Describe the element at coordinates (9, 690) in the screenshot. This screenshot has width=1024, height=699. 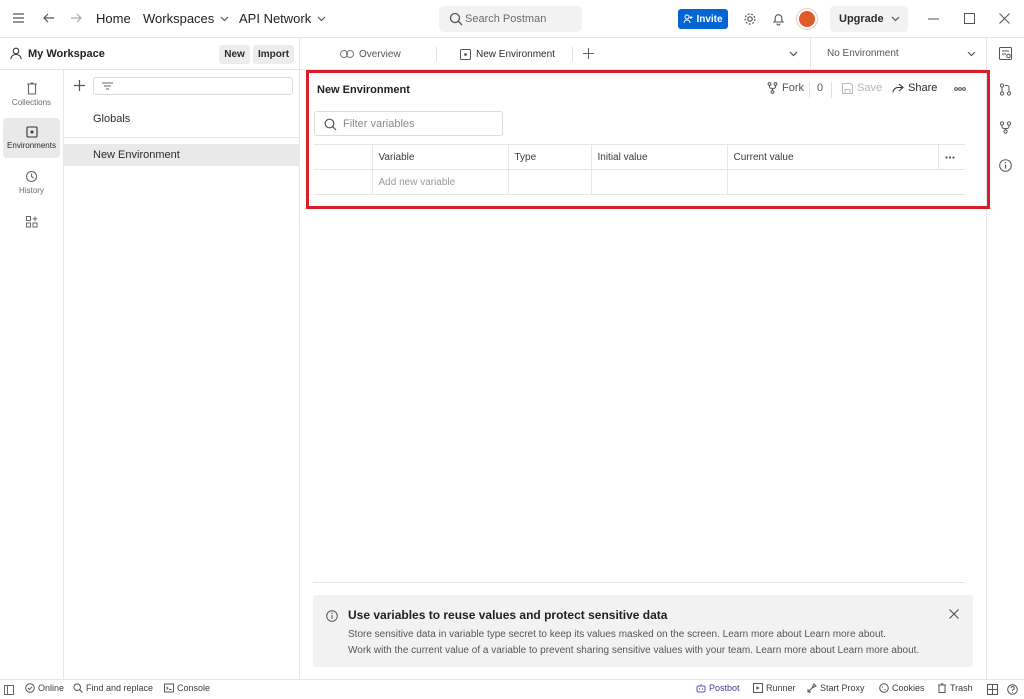
I see `toggle-sidebar-icon` at that location.